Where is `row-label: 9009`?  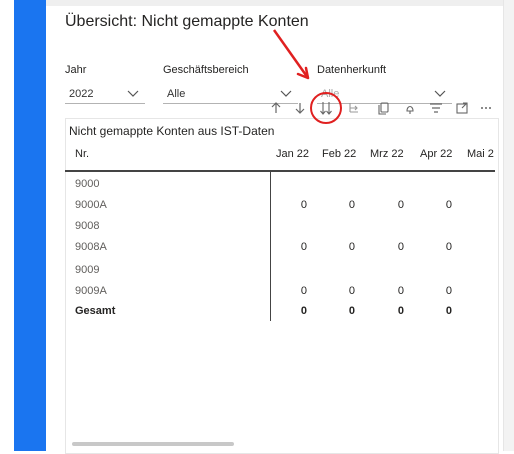 row-label: 9009 is located at coordinates (87, 270).